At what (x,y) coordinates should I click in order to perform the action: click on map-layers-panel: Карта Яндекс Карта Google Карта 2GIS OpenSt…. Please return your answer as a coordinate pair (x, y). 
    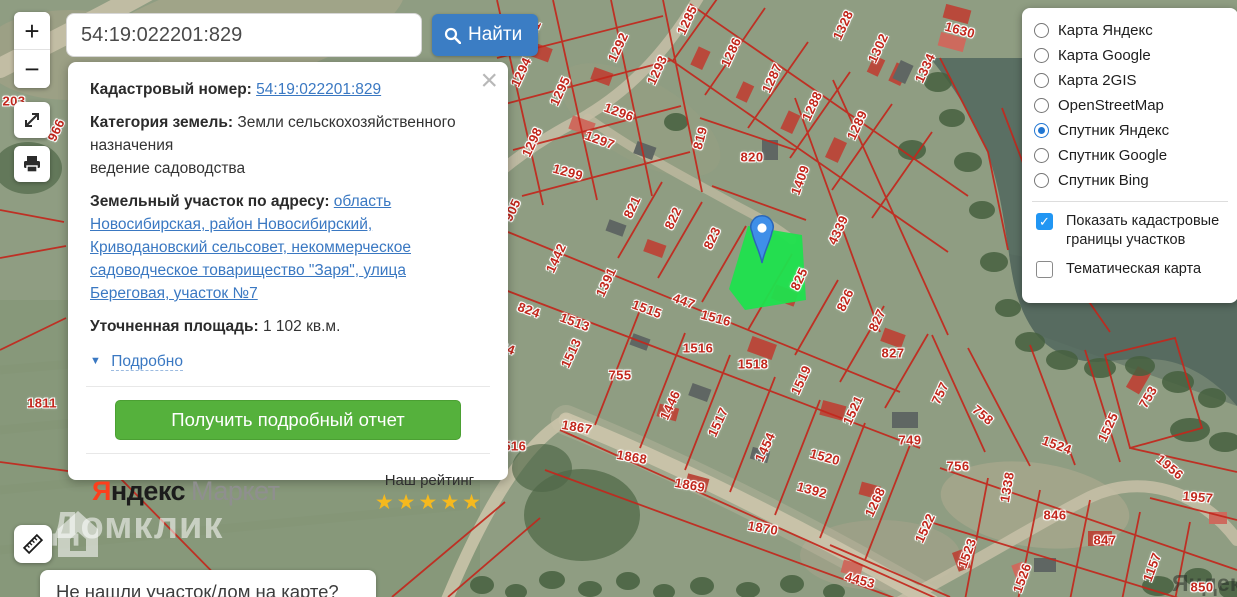
    Looking at the image, I should click on (1129, 155).